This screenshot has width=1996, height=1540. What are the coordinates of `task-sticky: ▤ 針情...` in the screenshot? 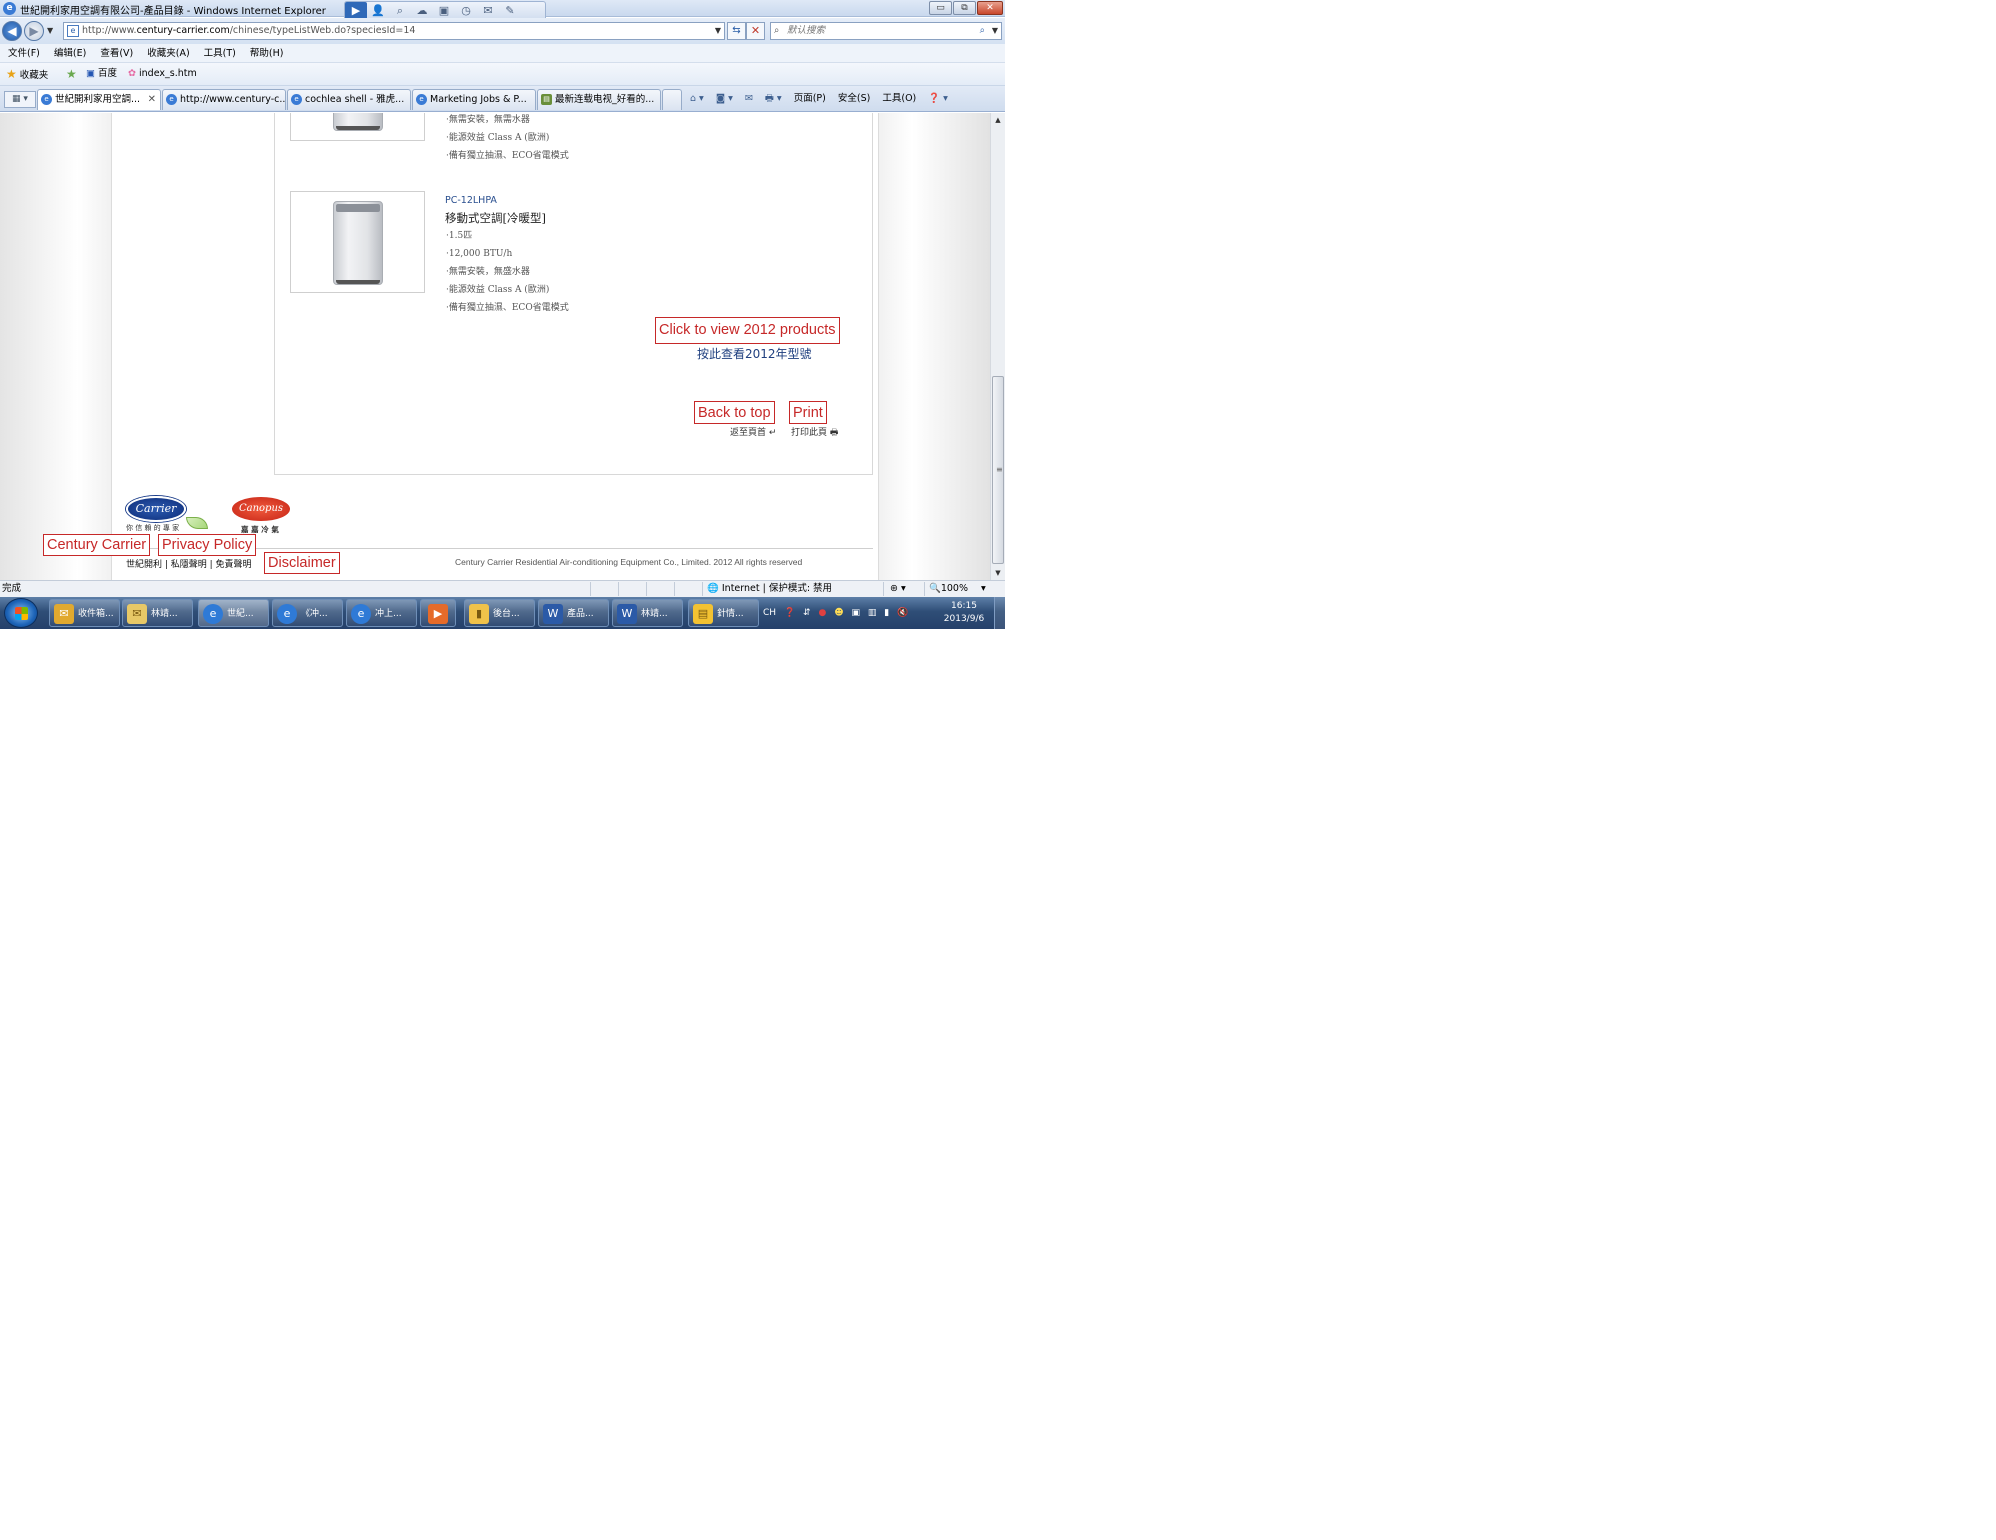 It's located at (723, 613).